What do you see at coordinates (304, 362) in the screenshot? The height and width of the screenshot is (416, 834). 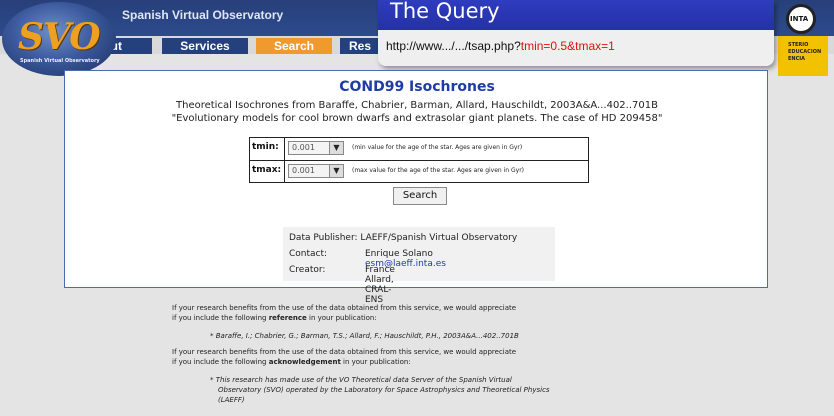 I see `footer-bold: acknowledgement` at bounding box center [304, 362].